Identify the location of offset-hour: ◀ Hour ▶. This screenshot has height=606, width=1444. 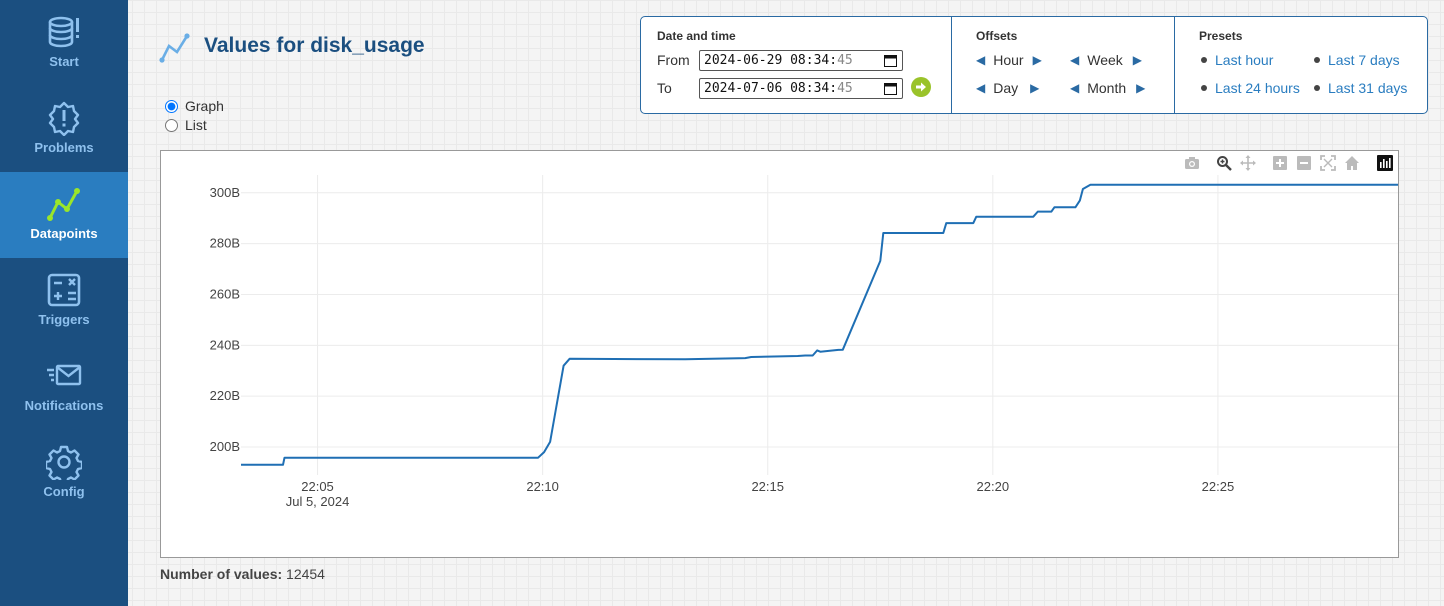
(1009, 60).